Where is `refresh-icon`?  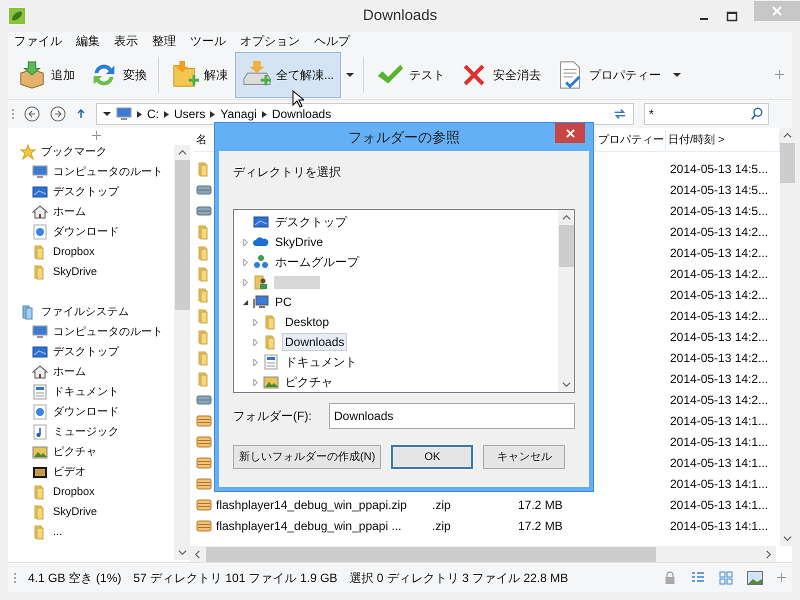 refresh-icon is located at coordinates (620, 114).